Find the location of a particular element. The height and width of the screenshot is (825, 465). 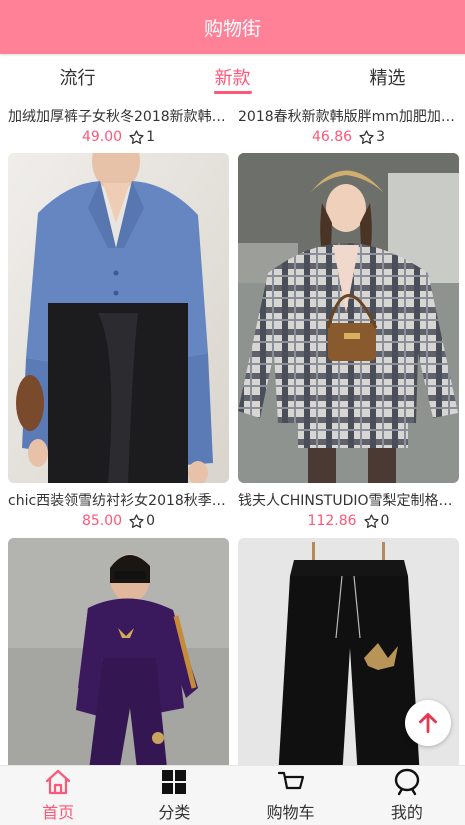

tab-label: 精选 is located at coordinates (387, 78).